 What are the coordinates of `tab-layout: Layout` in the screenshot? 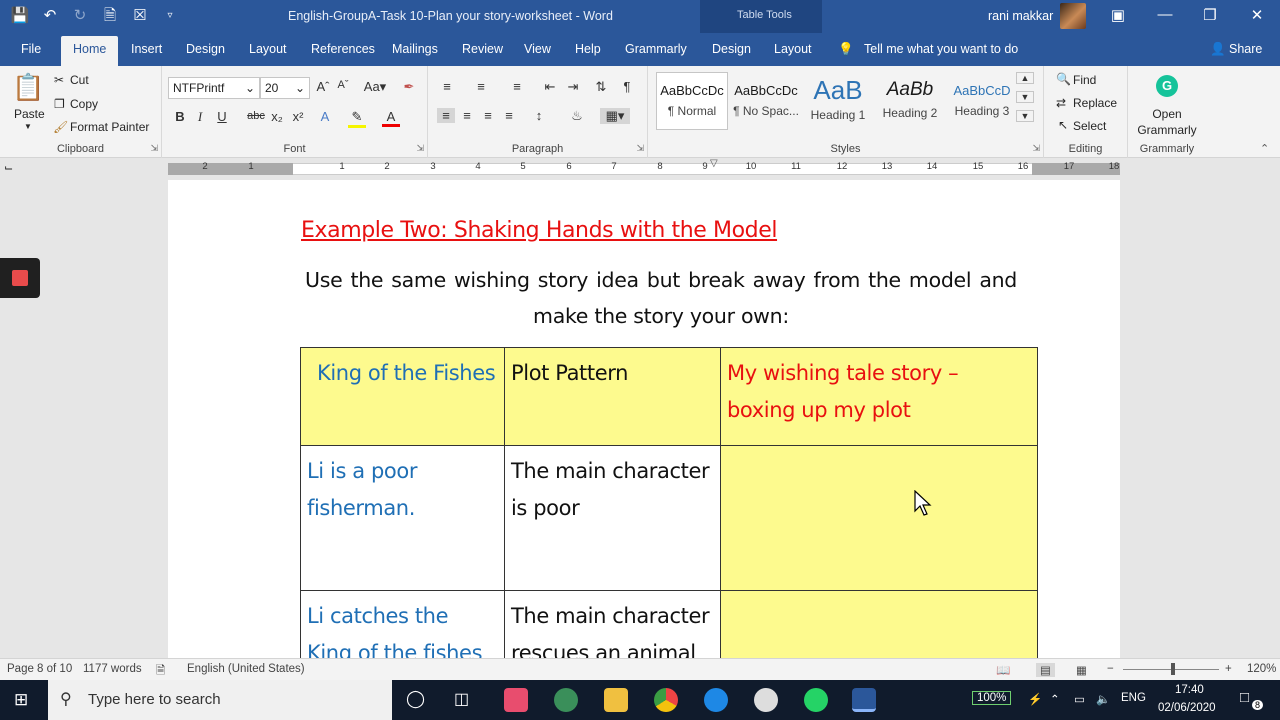 It's located at (268, 49).